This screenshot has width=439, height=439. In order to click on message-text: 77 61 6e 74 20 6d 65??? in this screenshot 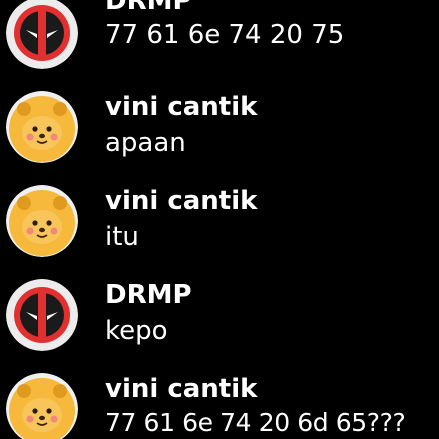, I will do `click(255, 422)`.